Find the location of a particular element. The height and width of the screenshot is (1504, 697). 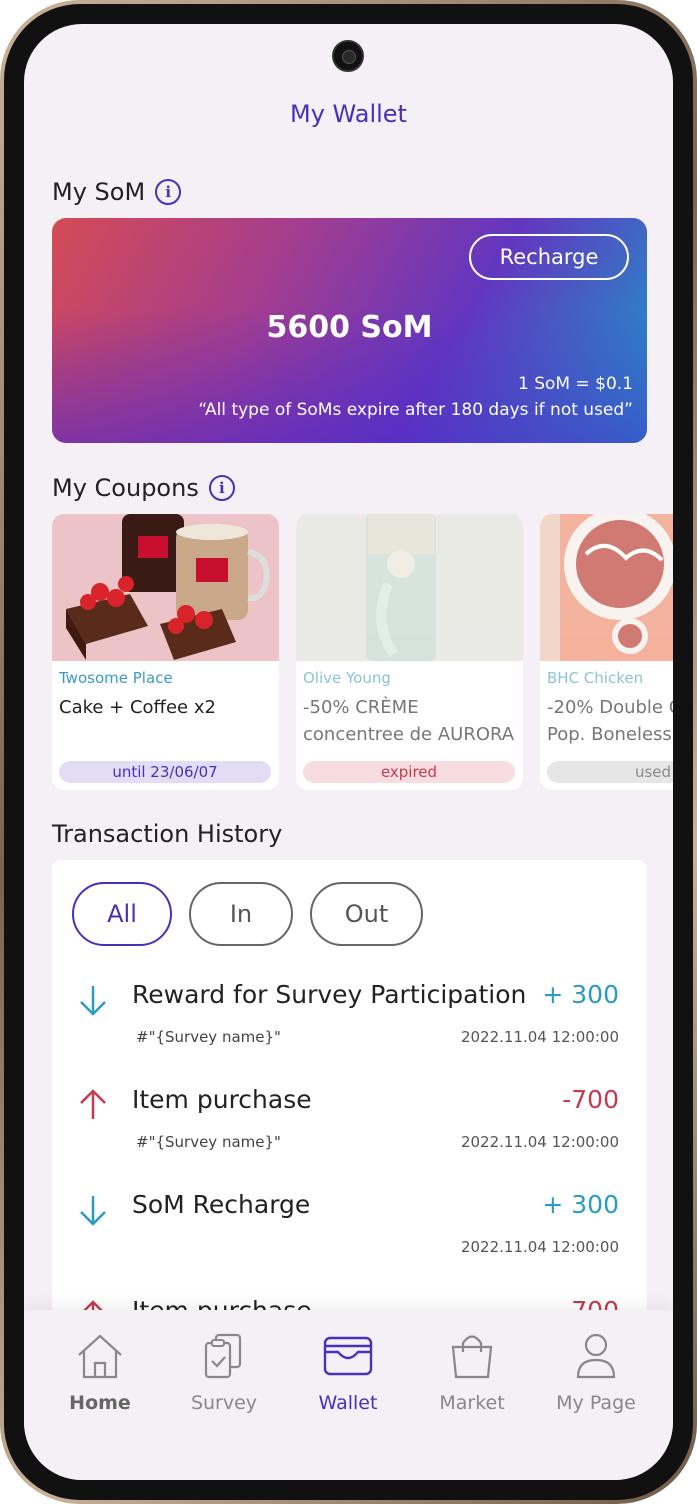

som-balance: 5600 SoM is located at coordinates (349, 327).